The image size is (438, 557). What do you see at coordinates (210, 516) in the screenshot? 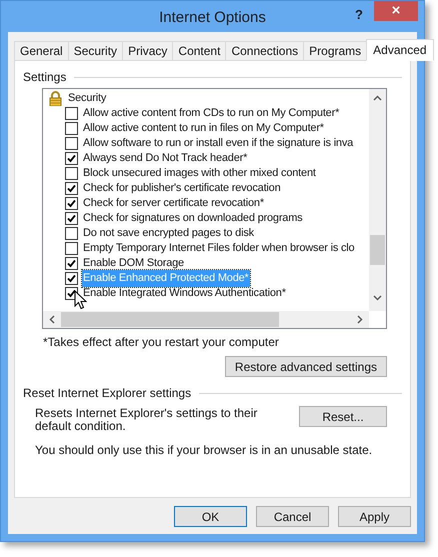
I see `dialog-button: OK` at bounding box center [210, 516].